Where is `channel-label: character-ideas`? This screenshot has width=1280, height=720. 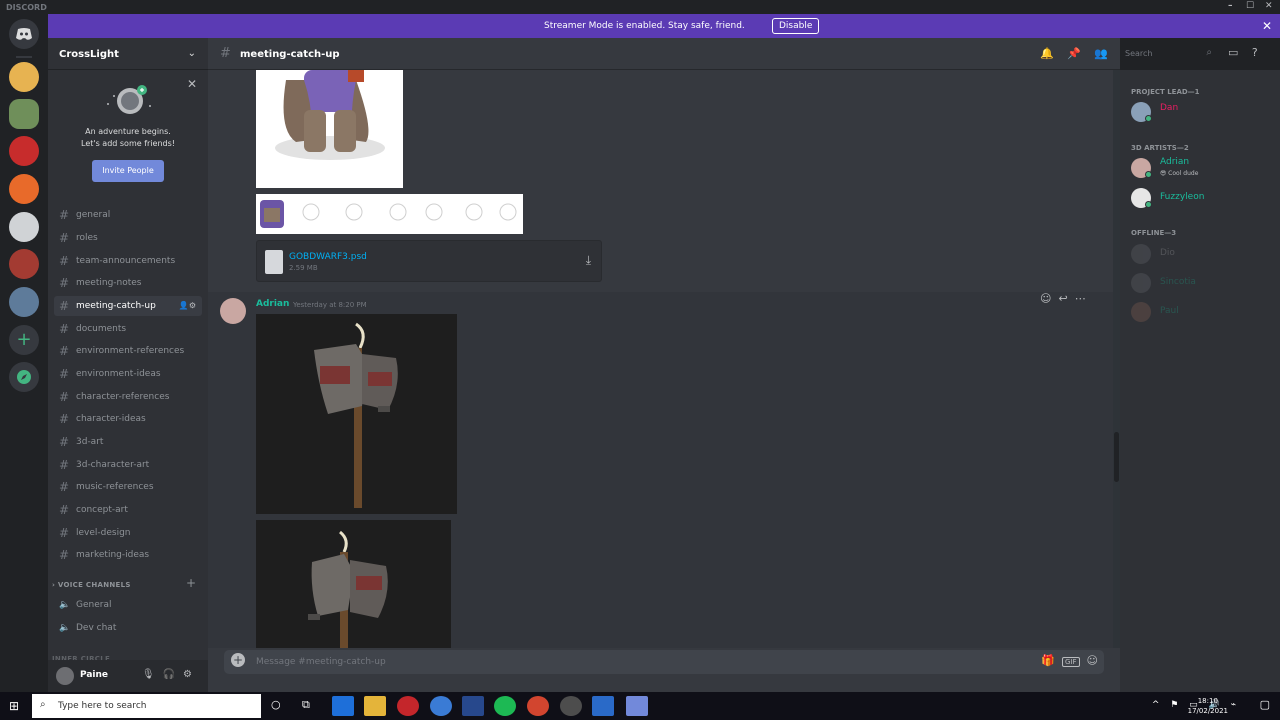 channel-label: character-ideas is located at coordinates (111, 419).